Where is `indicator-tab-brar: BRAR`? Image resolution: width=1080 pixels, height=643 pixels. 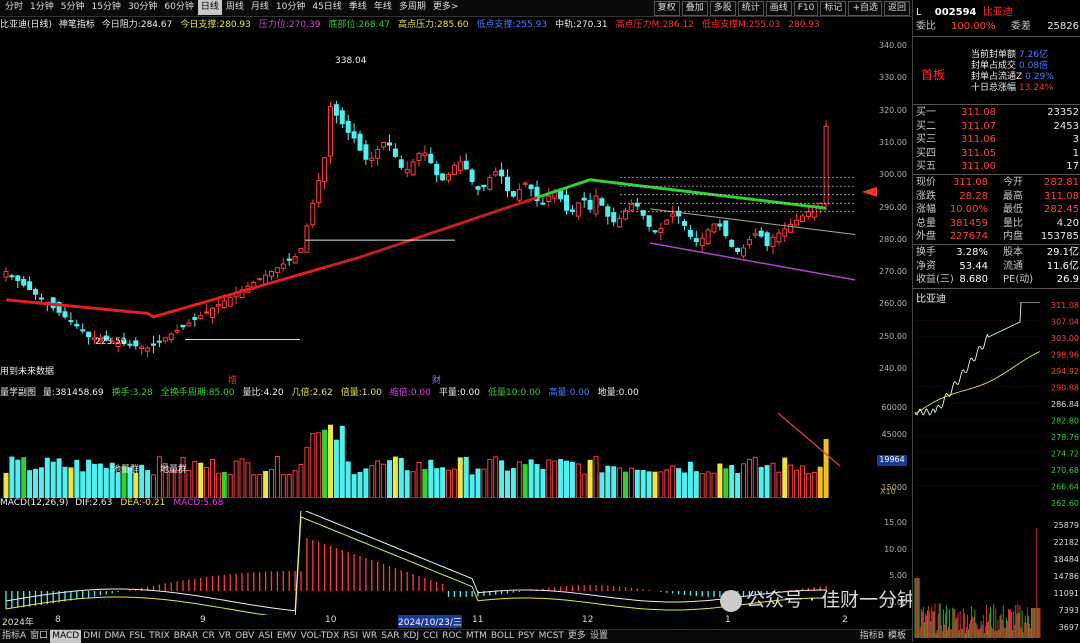
indicator-tab-brar: BRAR is located at coordinates (186, 636).